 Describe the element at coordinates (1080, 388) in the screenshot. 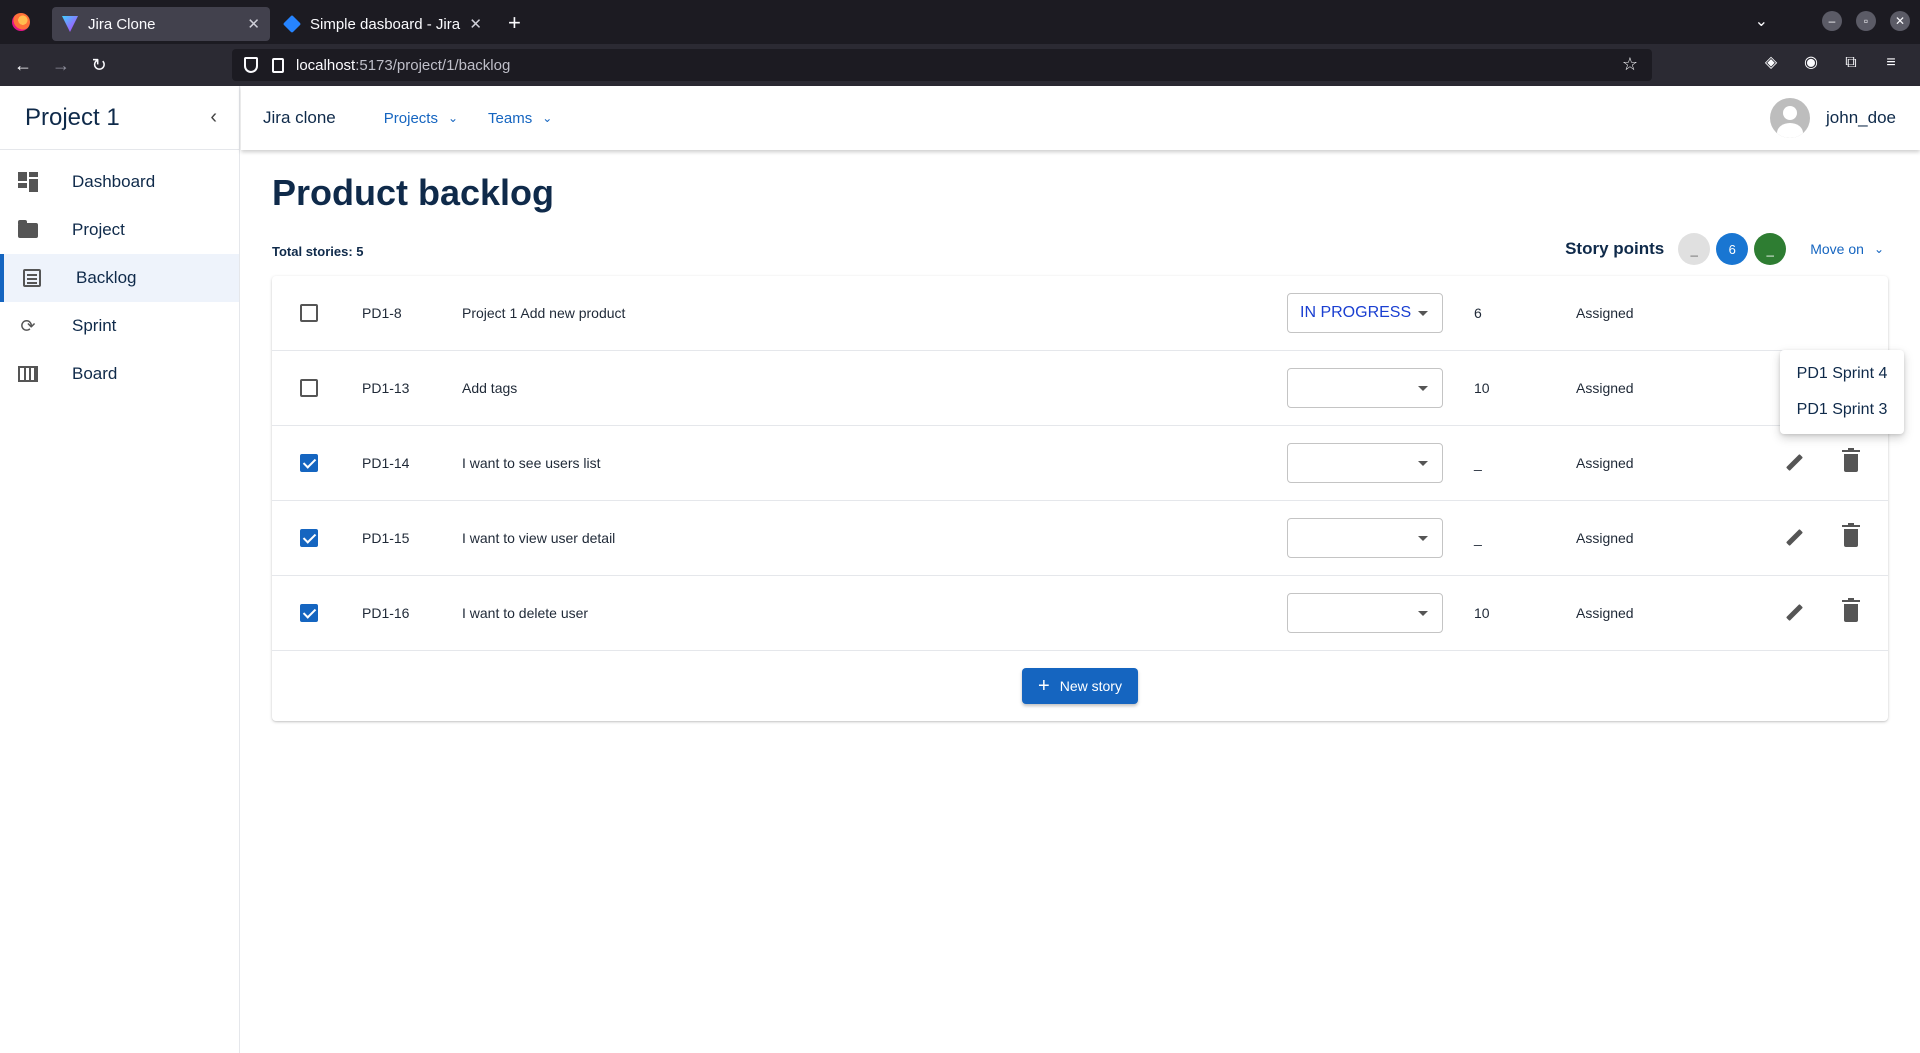

I see `story-row: PD1-13 Add tags 10 Assigned` at that location.